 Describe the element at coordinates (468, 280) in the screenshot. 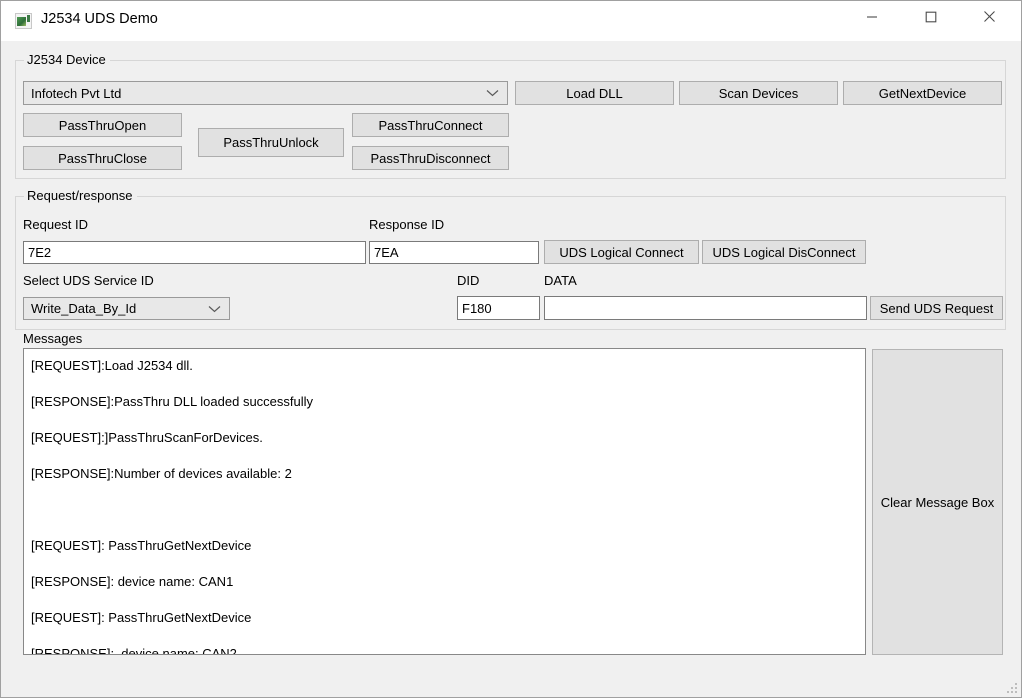

I see `did-label: DID` at that location.